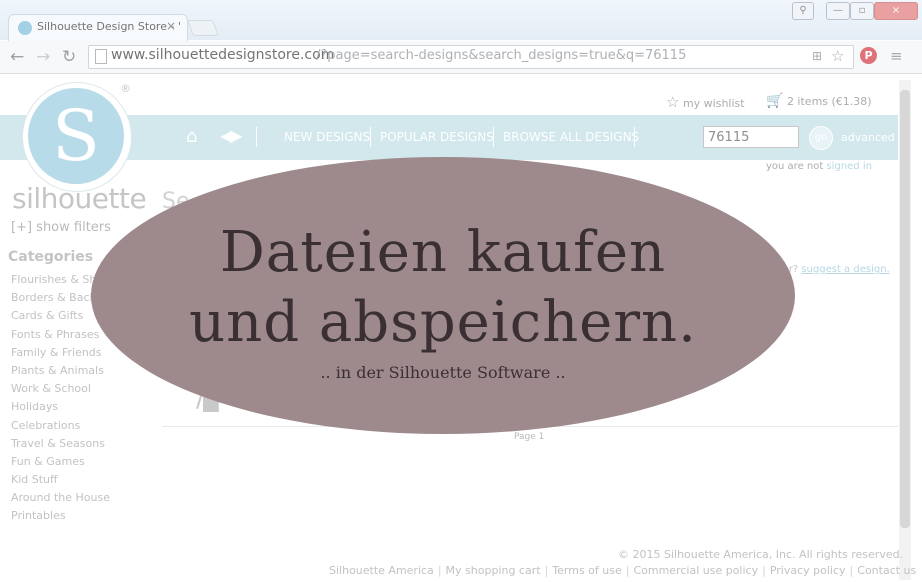 The height and width of the screenshot is (582, 922). I want to click on headline-line-2: und abspeichern., so click(443, 322).